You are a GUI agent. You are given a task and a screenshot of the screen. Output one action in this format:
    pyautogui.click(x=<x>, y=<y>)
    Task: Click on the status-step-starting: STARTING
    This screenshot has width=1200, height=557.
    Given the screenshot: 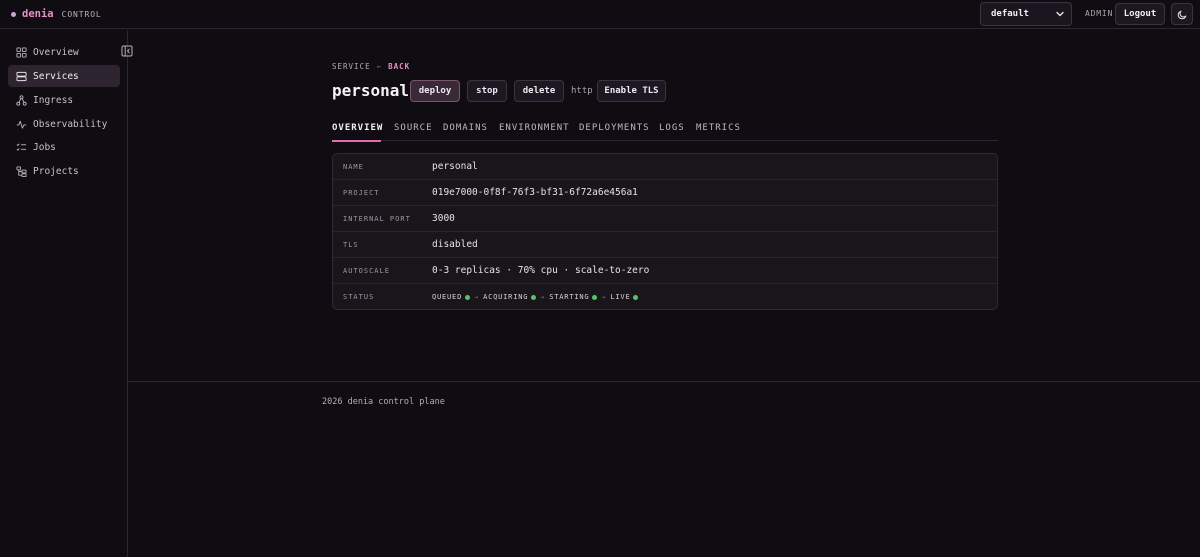 What is the action you would take?
    pyautogui.click(x=573, y=297)
    